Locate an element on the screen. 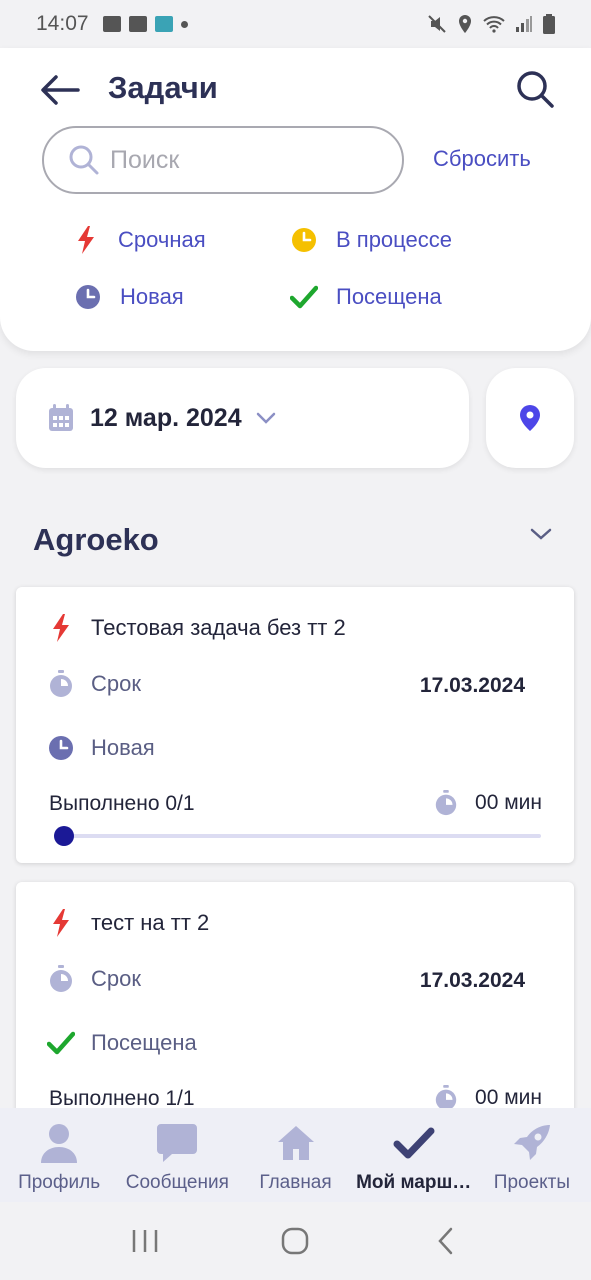  reset-button: Сбросить is located at coordinates (482, 159).